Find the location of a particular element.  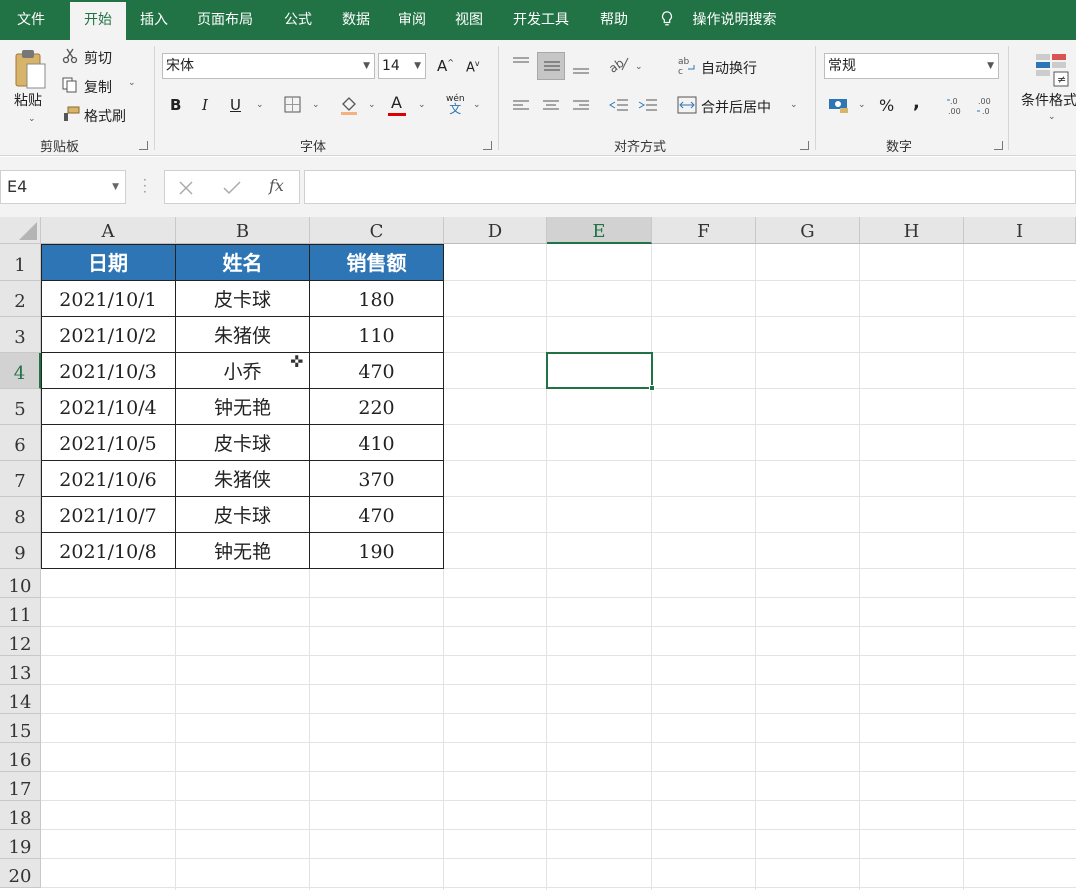

row-header-1: 1 is located at coordinates (20, 262).